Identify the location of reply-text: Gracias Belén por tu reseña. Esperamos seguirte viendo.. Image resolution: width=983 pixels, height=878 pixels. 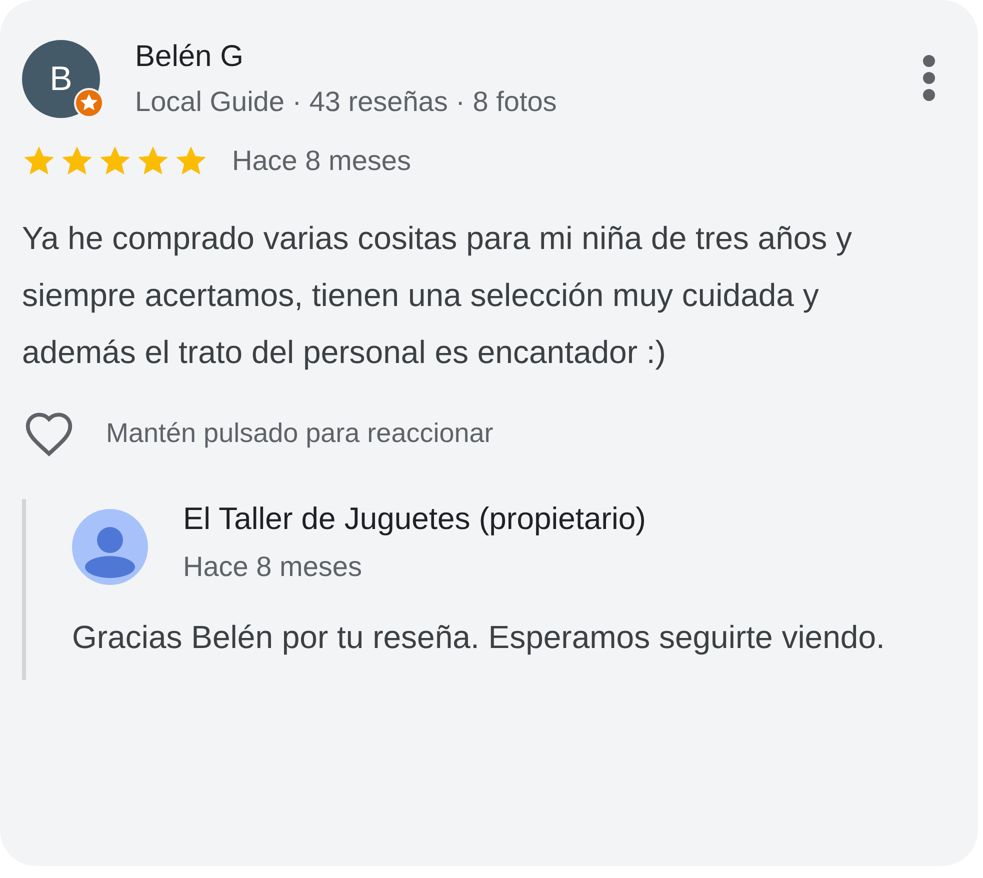
(479, 637).